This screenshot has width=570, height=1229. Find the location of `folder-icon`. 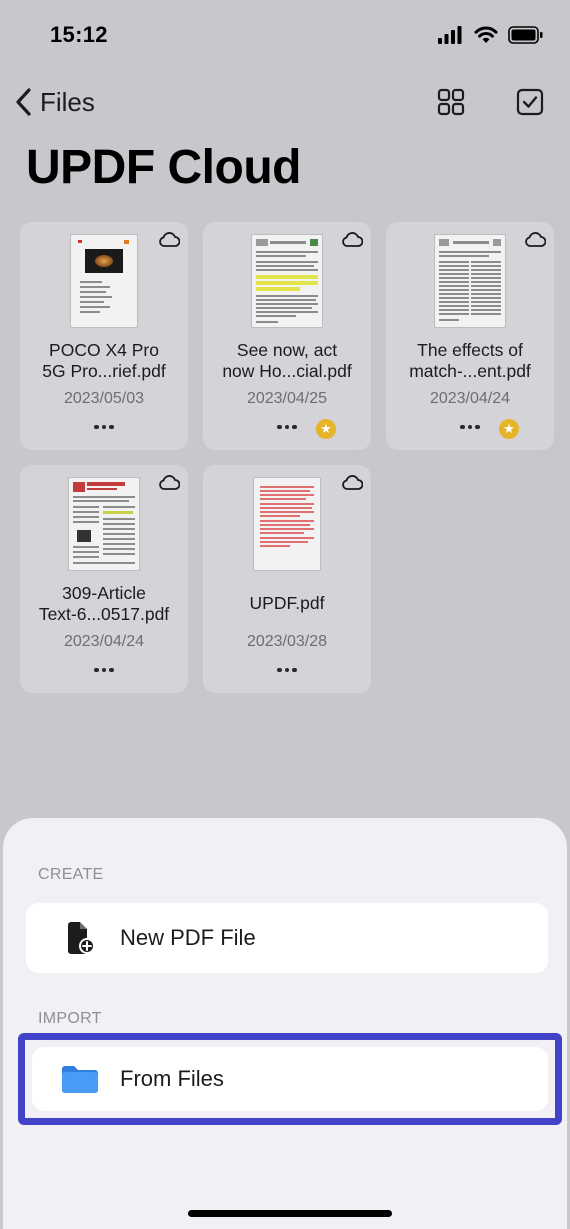

folder-icon is located at coordinates (80, 1079).